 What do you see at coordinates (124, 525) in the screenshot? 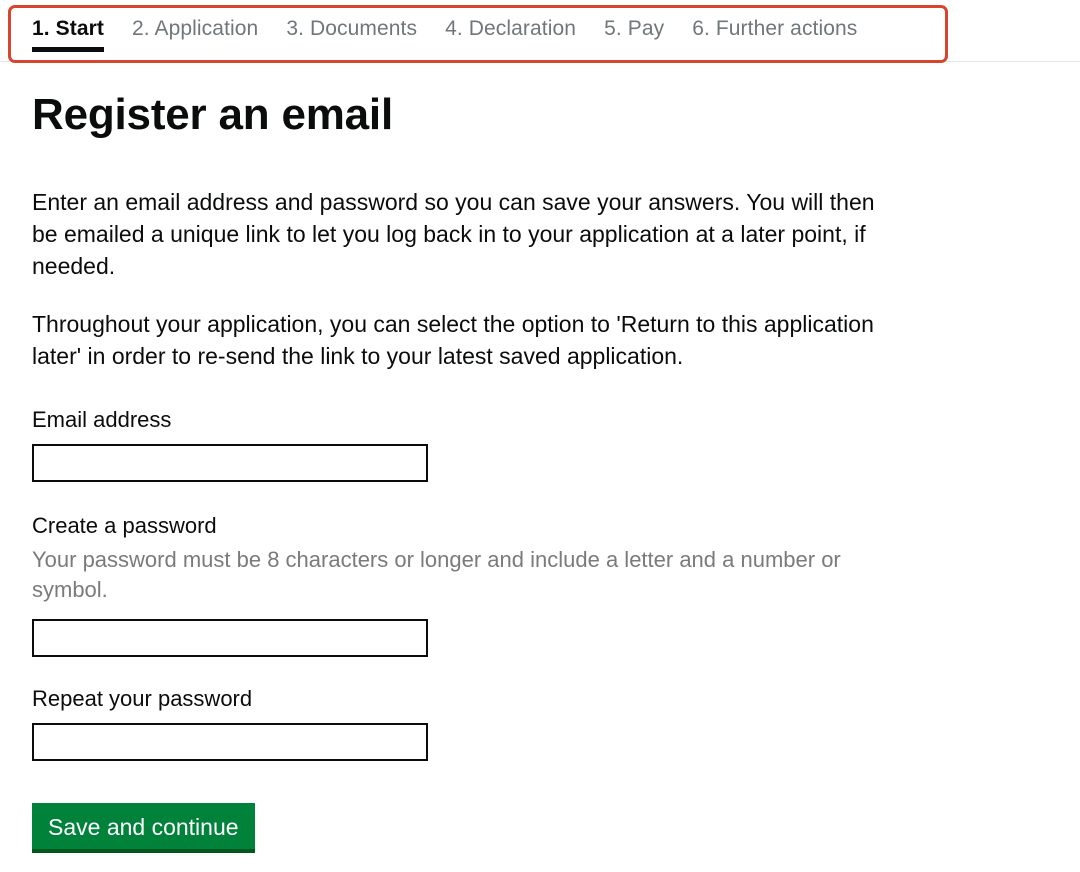
I see `password-label: Create a password` at bounding box center [124, 525].